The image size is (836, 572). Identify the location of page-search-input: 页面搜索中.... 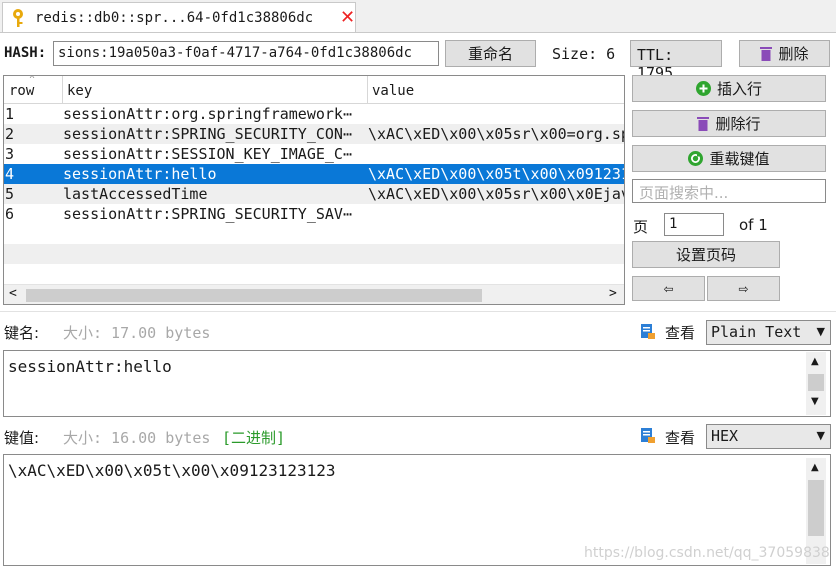
(729, 191).